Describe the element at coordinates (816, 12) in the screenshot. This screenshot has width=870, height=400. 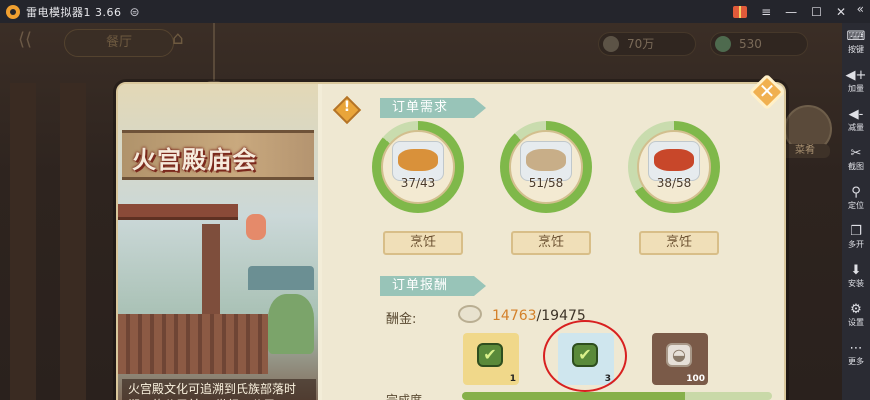
I see `maximize-icon: ☐` at that location.